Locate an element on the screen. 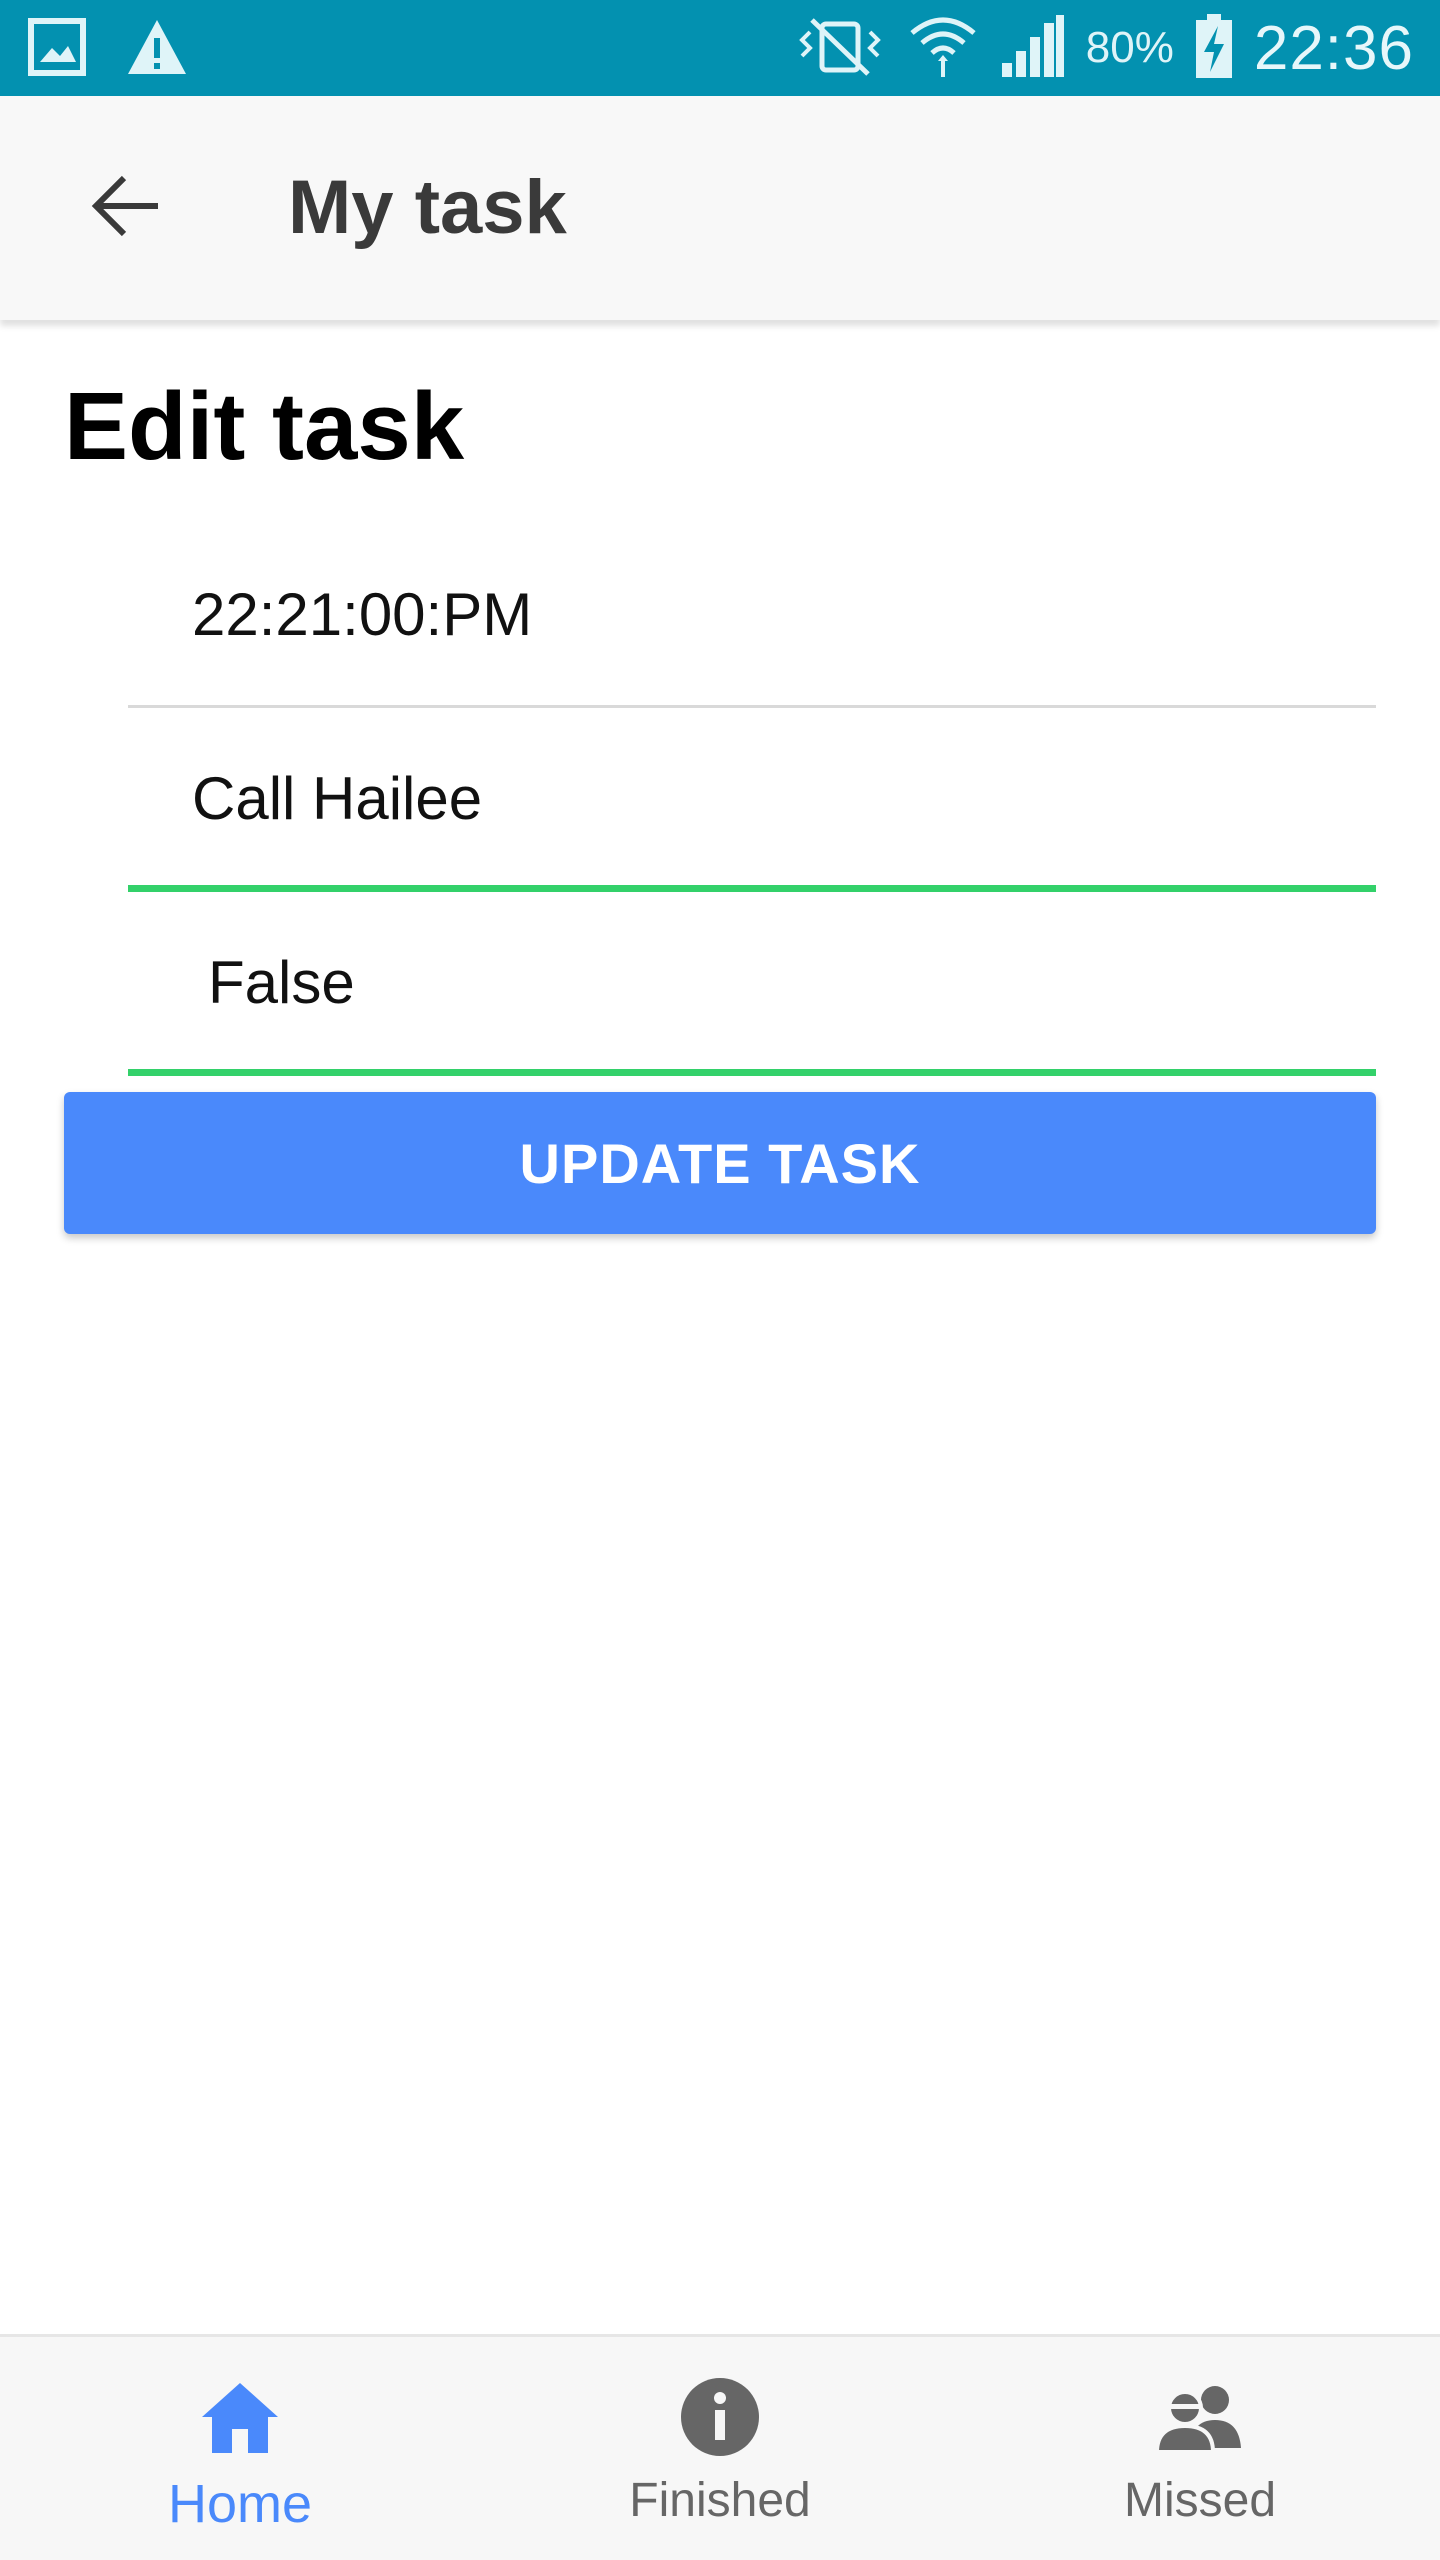 The image size is (1440, 2560). info-icon is located at coordinates (720, 2417).